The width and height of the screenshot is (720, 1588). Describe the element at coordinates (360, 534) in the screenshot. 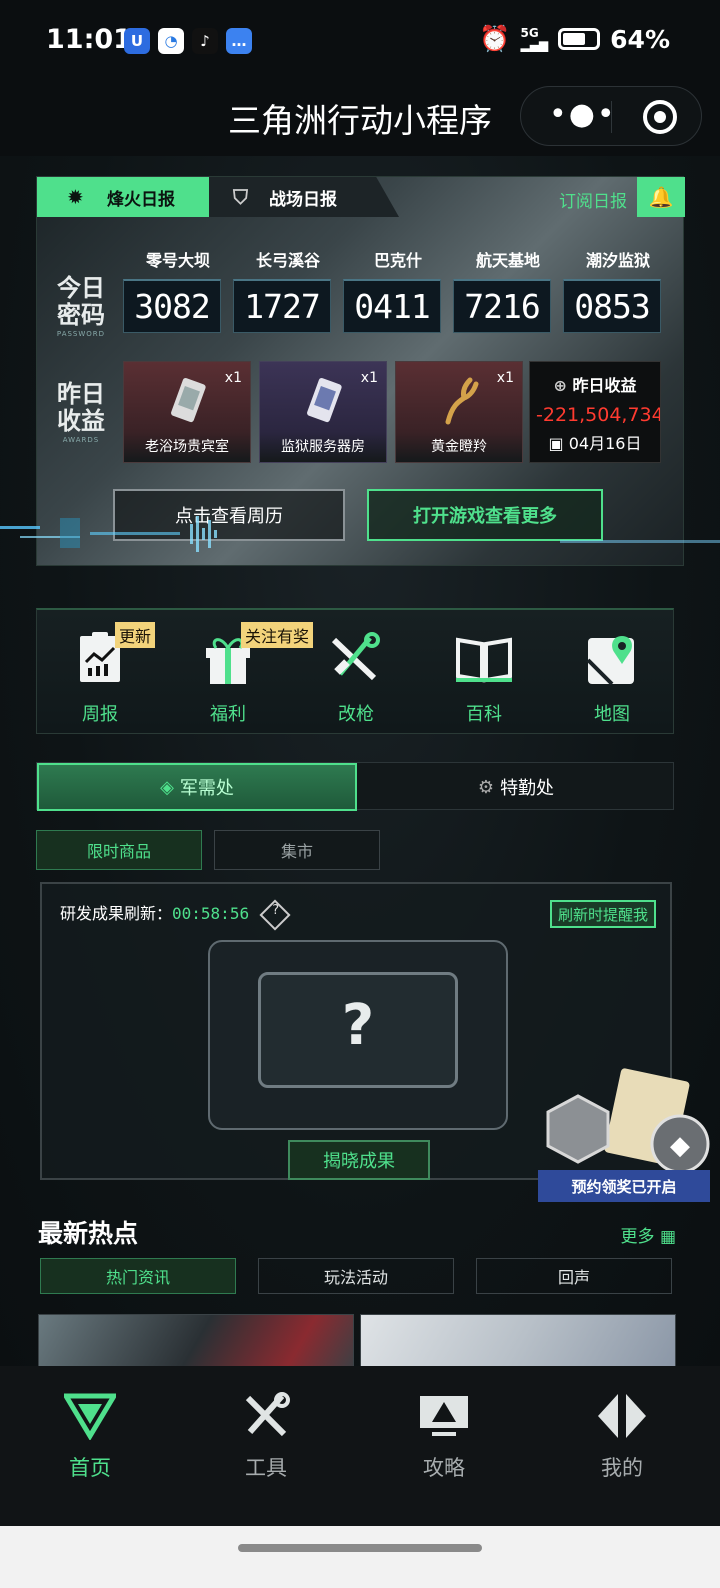

I see `glitch-decoration` at that location.